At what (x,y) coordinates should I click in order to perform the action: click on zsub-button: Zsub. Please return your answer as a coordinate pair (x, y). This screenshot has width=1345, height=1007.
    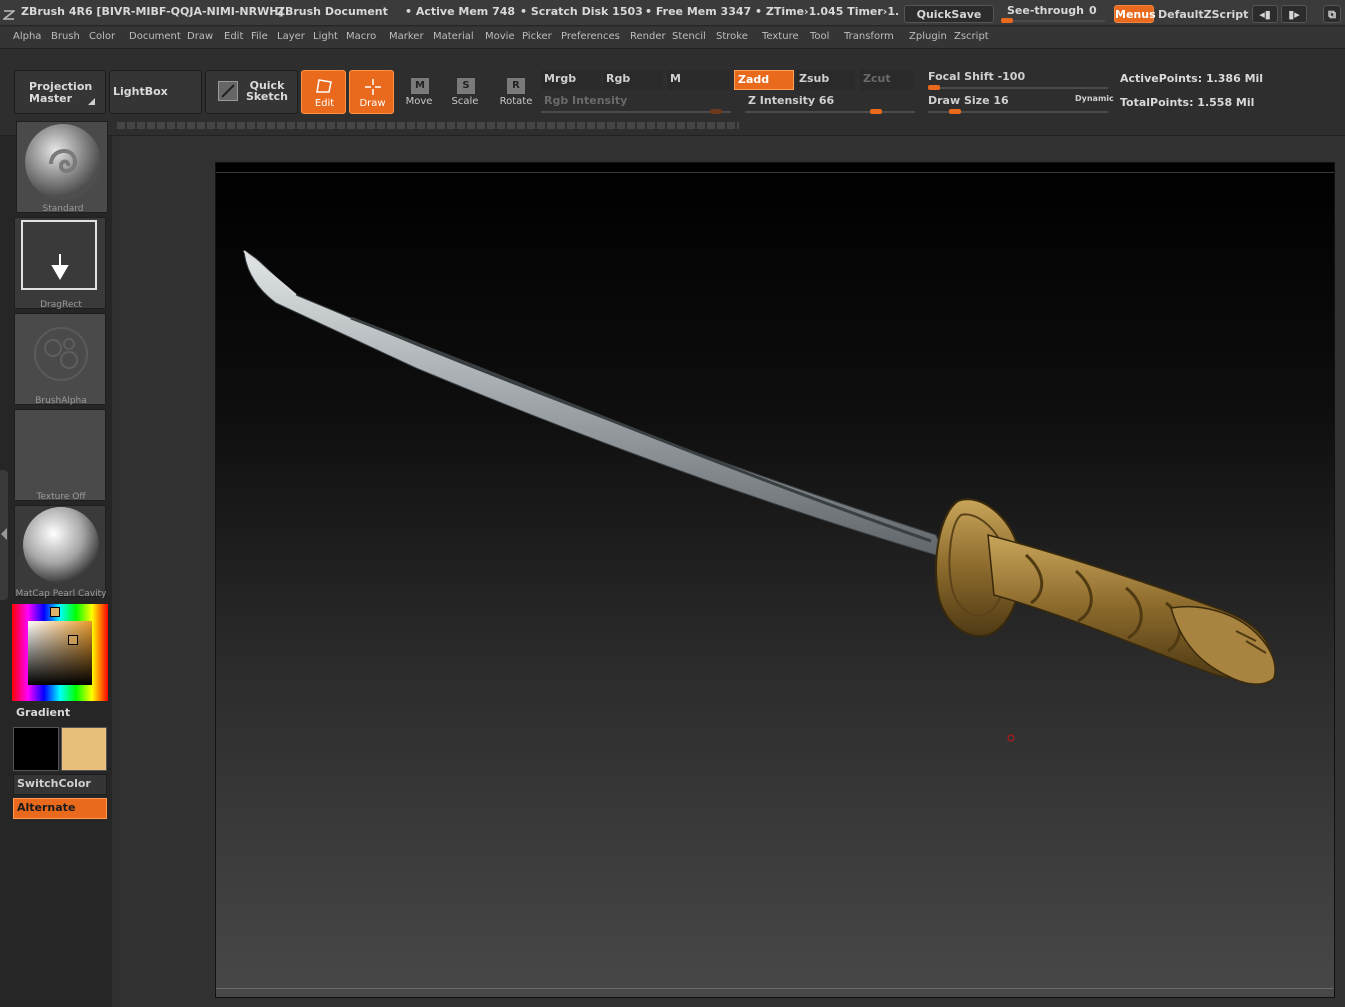
    Looking at the image, I should click on (825, 80).